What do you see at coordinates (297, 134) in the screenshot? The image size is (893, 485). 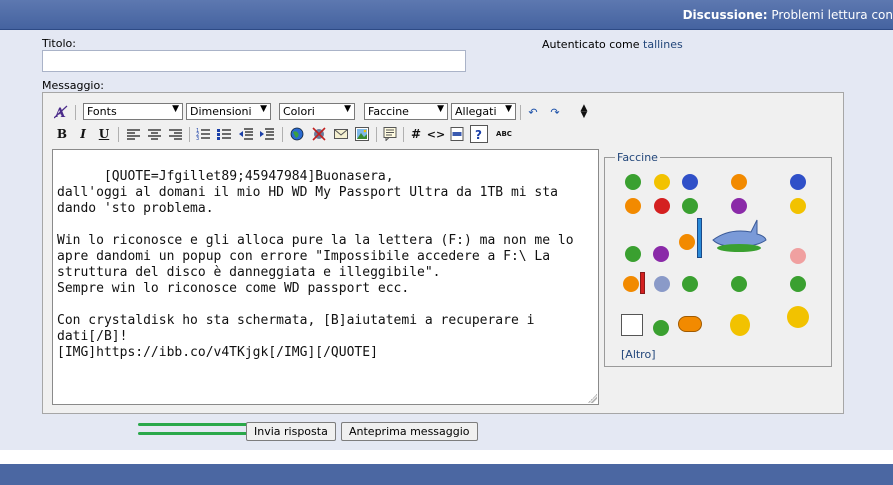 I see `link-globe-icon` at bounding box center [297, 134].